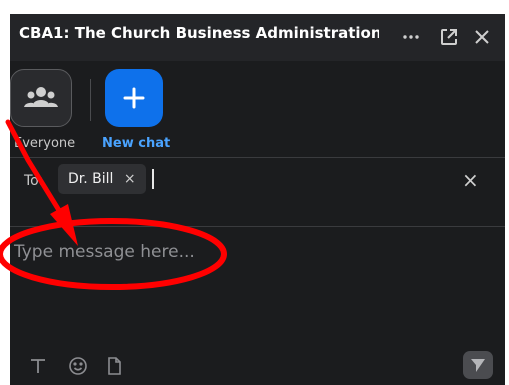 Image resolution: width=509 pixels, height=385 pixels. What do you see at coordinates (45, 143) in the screenshot?
I see `everyone-label: Everyone` at bounding box center [45, 143].